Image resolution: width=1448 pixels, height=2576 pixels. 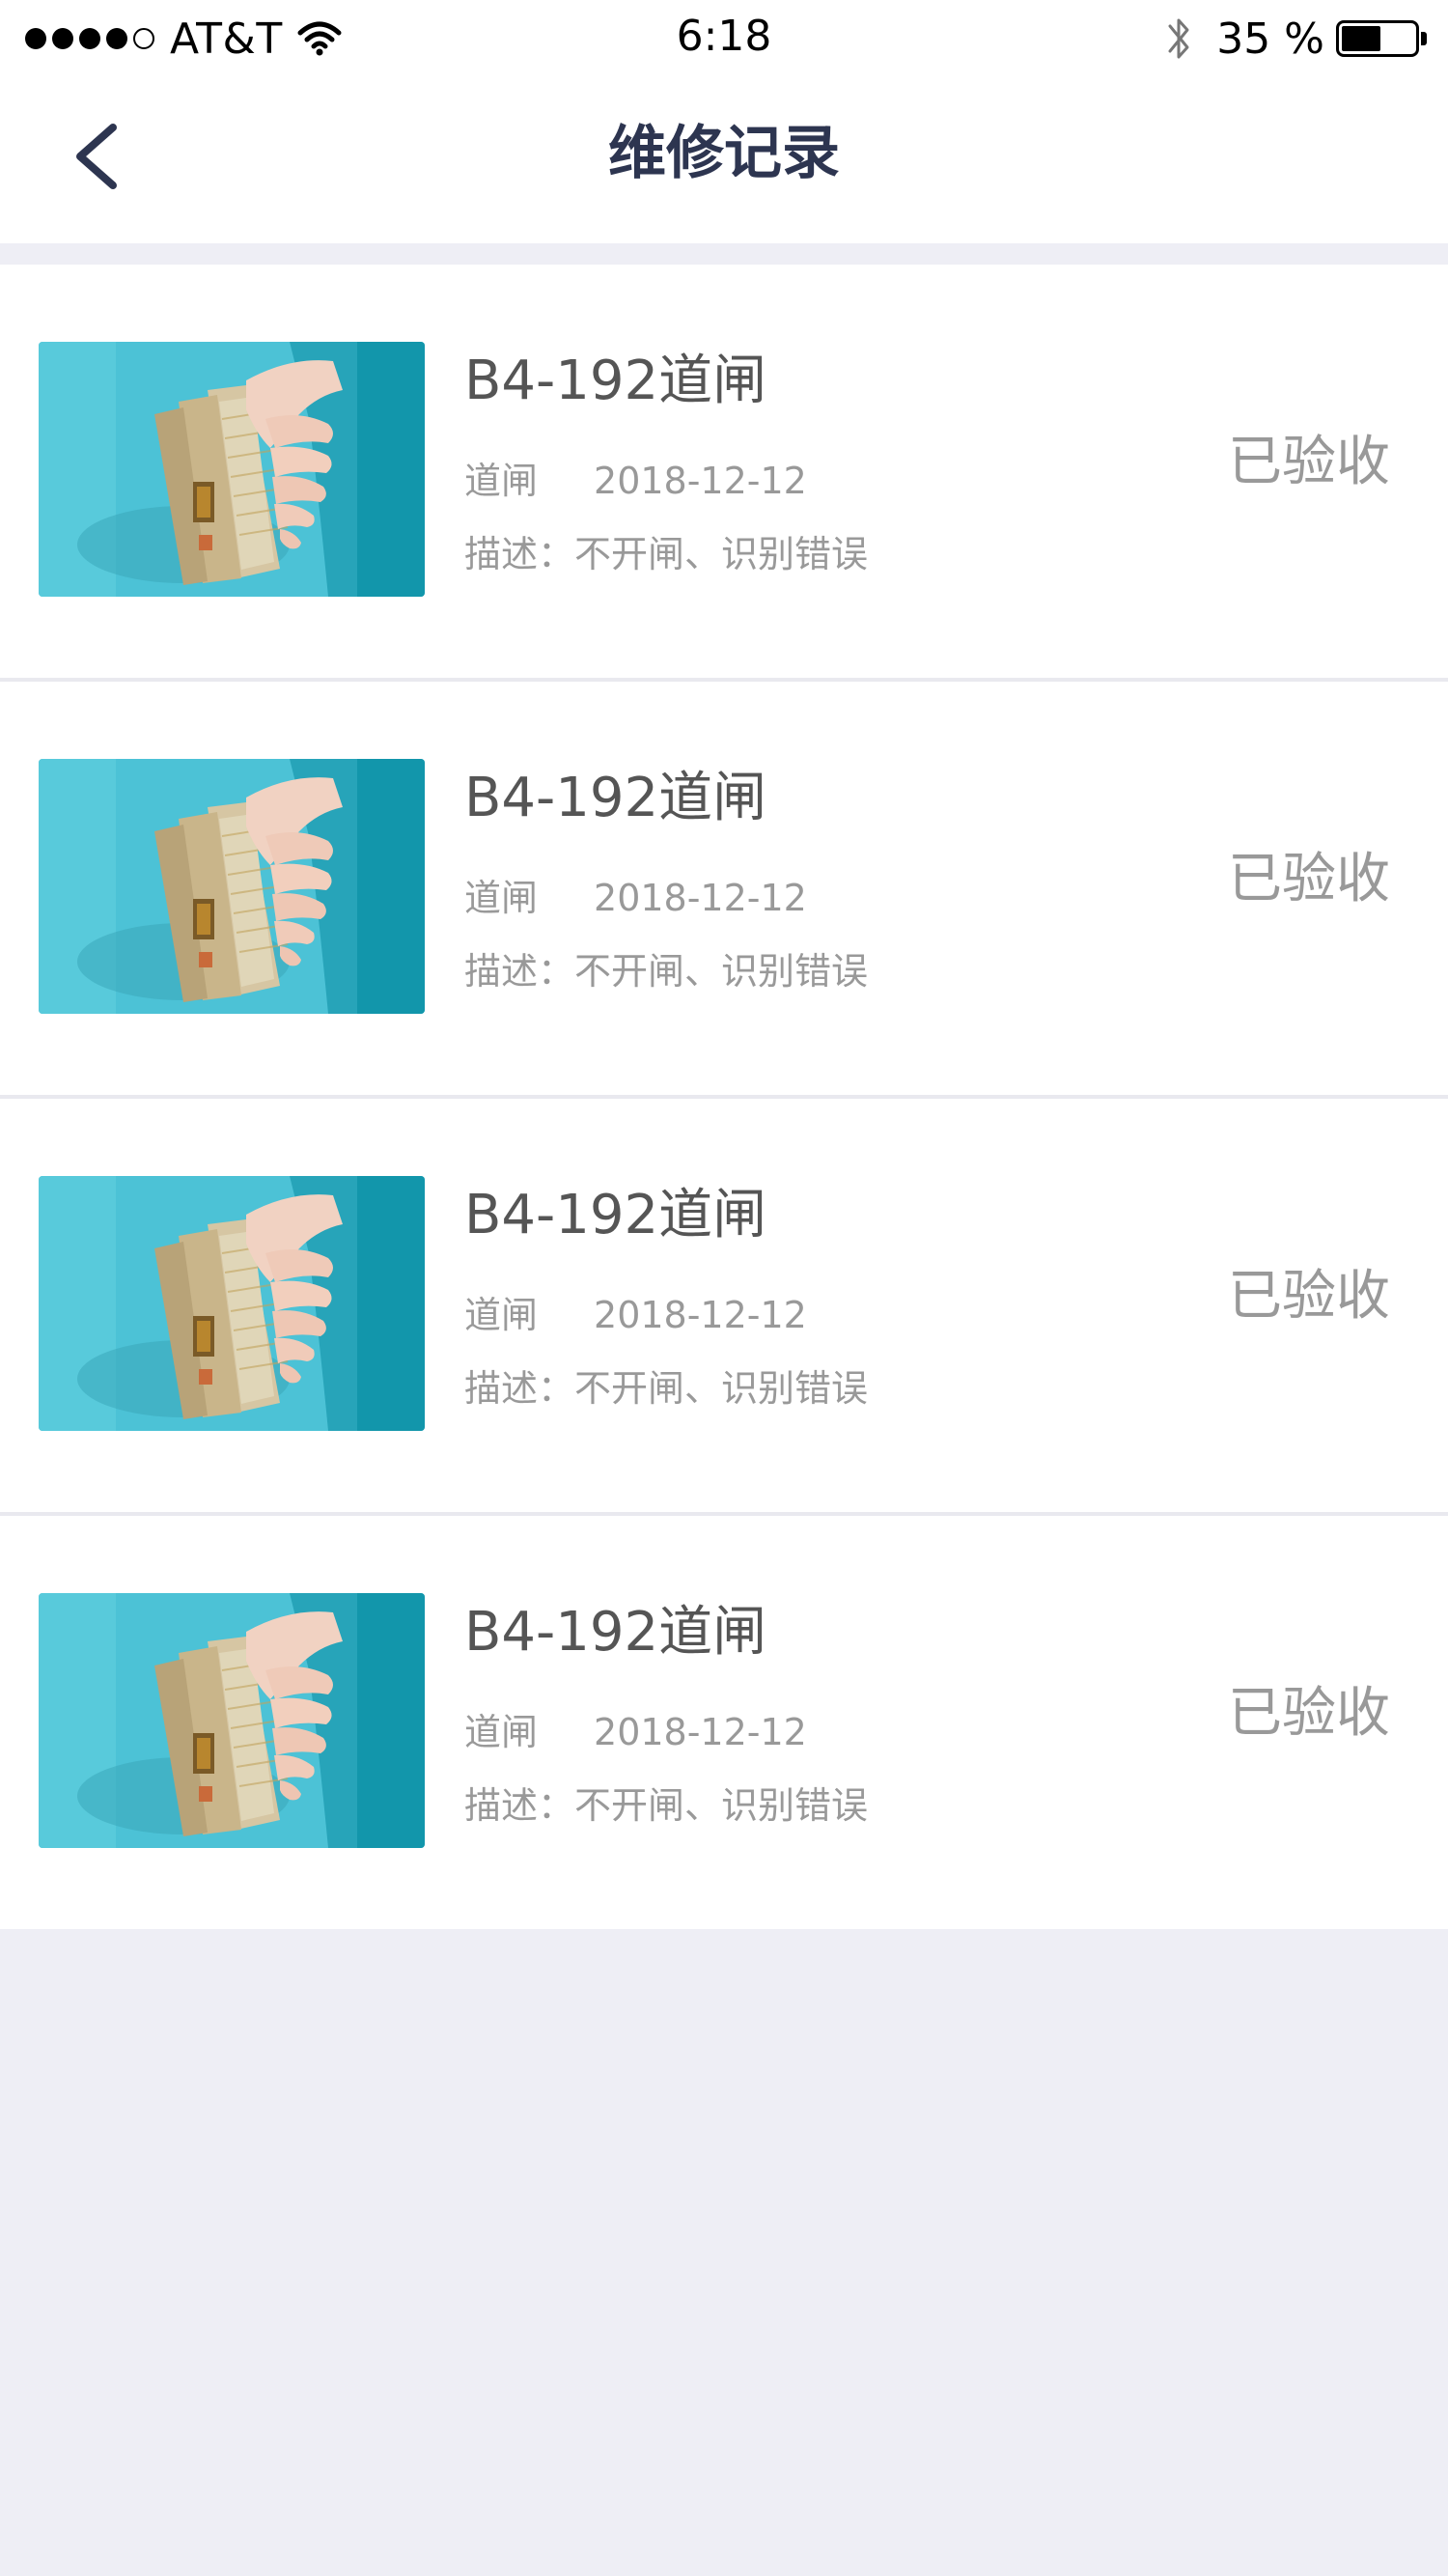 What do you see at coordinates (1424, 39) in the screenshot?
I see `battery-nub` at bounding box center [1424, 39].